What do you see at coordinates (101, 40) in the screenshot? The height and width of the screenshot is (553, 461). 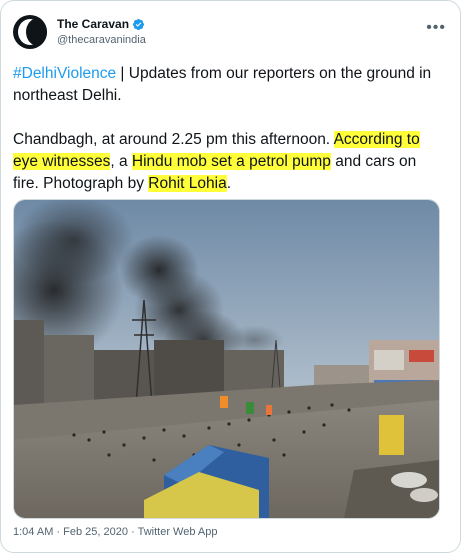 I see `author-handle: @thecaravanindia` at bounding box center [101, 40].